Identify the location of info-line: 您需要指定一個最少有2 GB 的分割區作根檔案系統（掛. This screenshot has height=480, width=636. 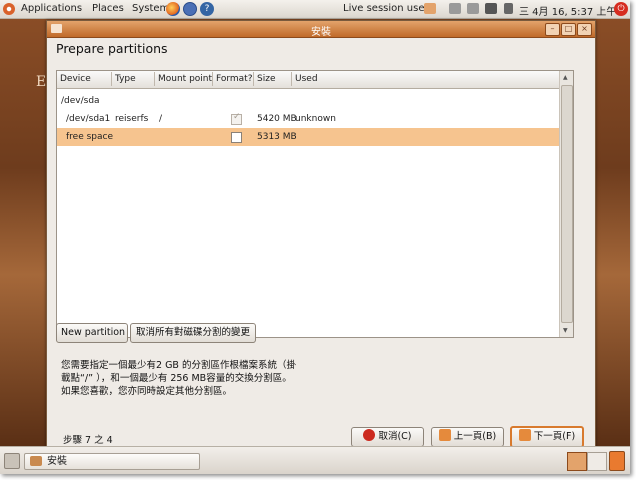
(178, 365).